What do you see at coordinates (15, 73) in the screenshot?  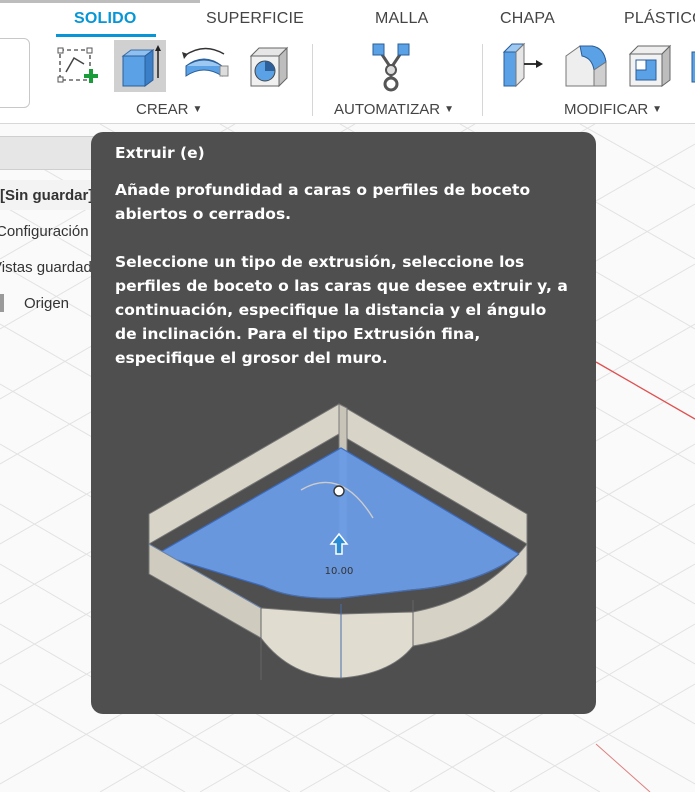 I see `design-workspace-switcher` at bounding box center [15, 73].